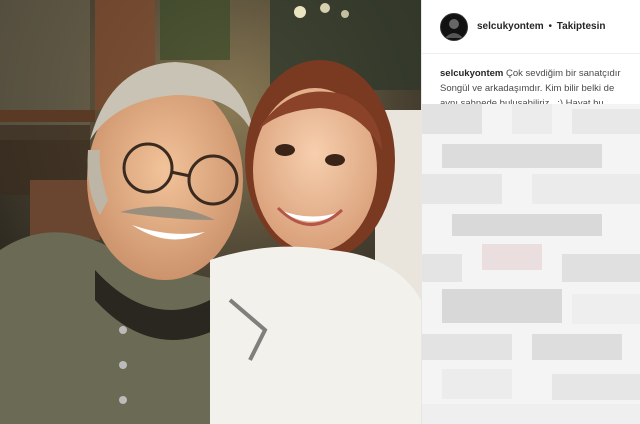  Describe the element at coordinates (471, 73) in the screenshot. I see `caption-username-link: selcukyontem` at that location.